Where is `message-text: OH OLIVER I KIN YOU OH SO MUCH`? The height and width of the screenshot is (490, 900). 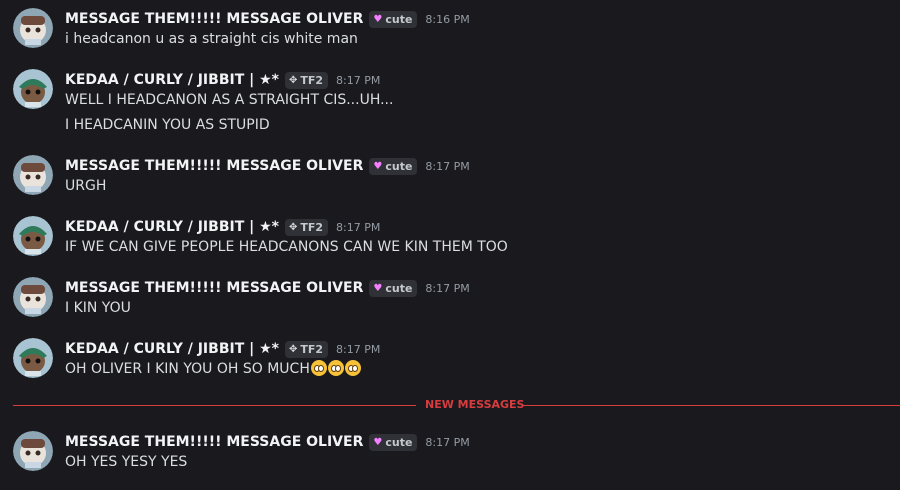
message-text: OH OLIVER I KIN YOU OH SO MUCH is located at coordinates (213, 369).